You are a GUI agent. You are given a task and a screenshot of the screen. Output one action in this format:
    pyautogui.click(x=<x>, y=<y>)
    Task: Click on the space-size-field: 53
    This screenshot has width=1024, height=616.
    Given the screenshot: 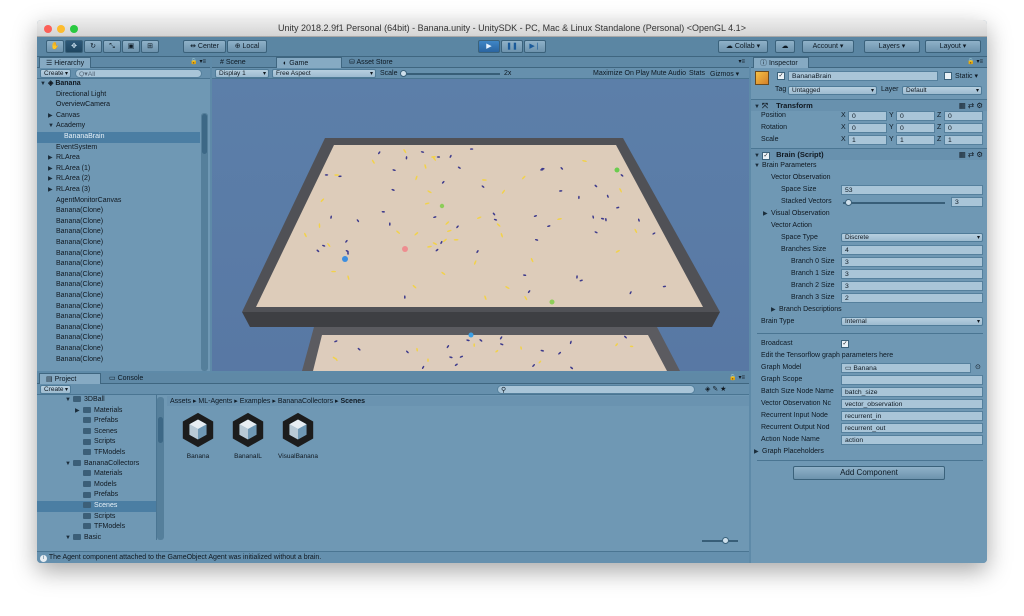 What is the action you would take?
    pyautogui.click(x=912, y=190)
    